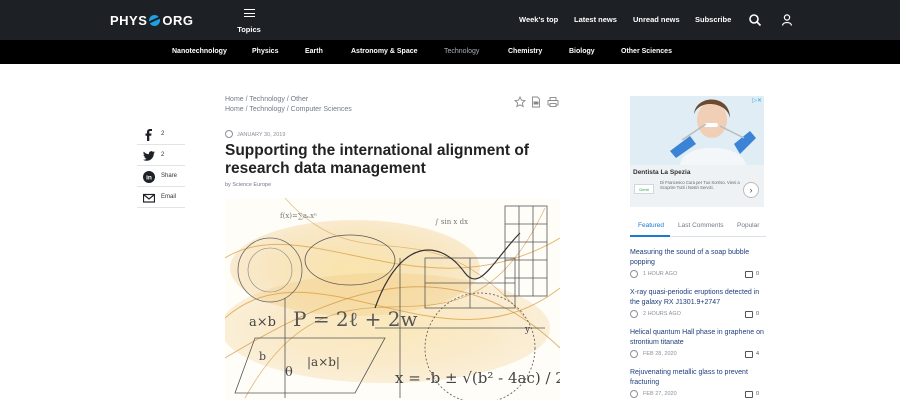 The width and height of the screenshot is (900, 400). I want to click on svg-text: b, so click(262, 356).